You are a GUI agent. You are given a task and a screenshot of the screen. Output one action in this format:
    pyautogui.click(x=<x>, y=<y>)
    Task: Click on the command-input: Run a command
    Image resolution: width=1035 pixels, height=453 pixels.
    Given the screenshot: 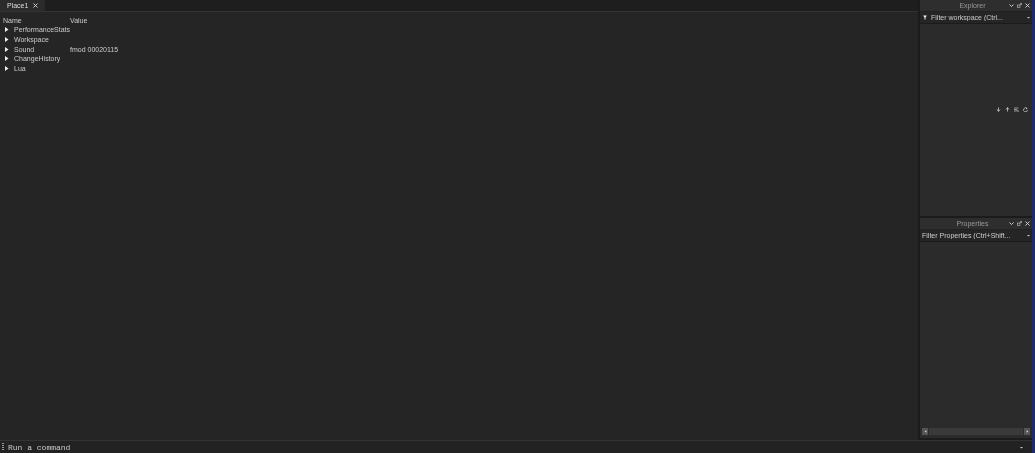 What is the action you would take?
    pyautogui.click(x=511, y=447)
    